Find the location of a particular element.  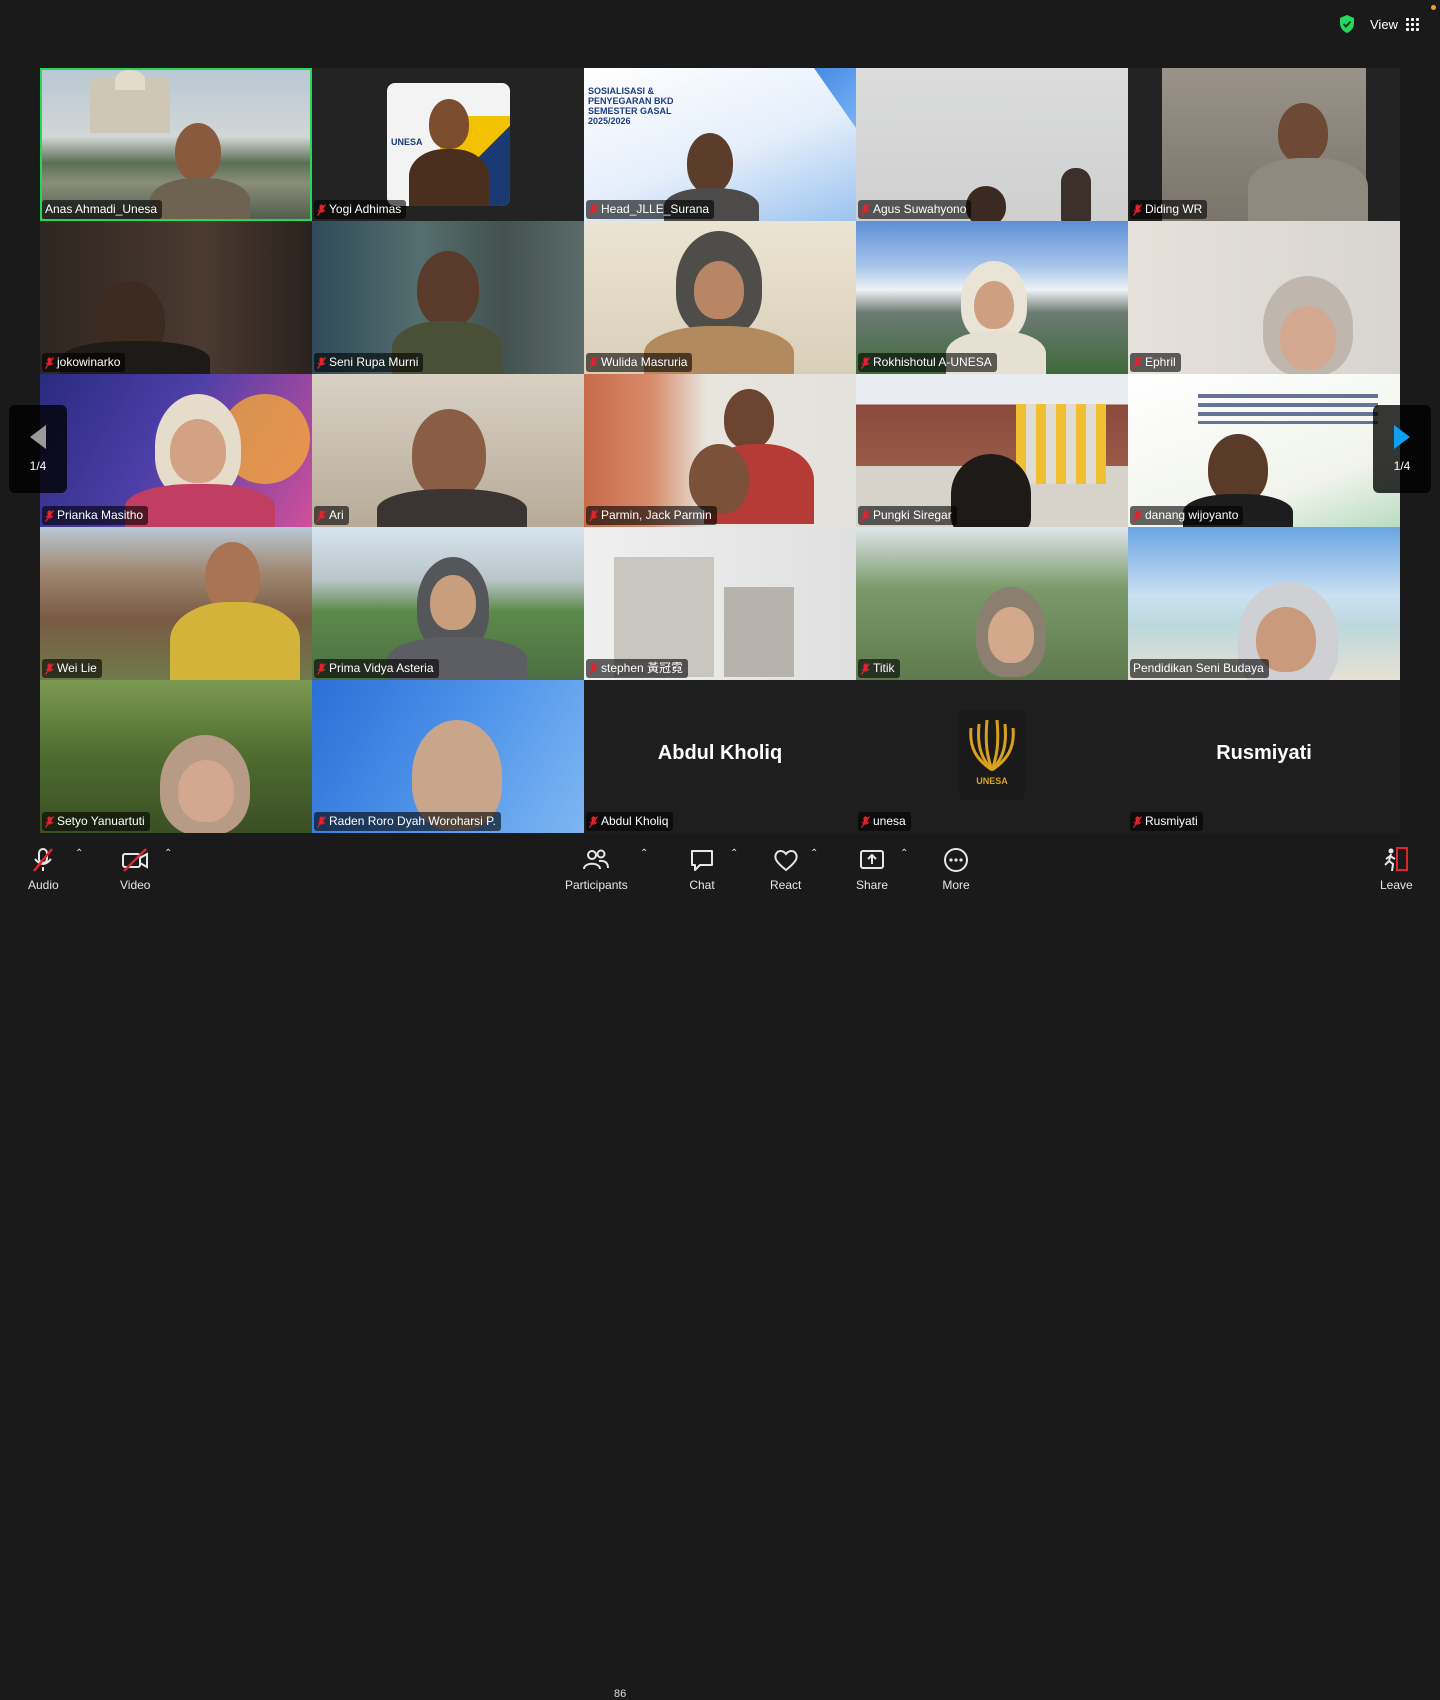

video-tile: Agus Suwahyono is located at coordinates (992, 144).